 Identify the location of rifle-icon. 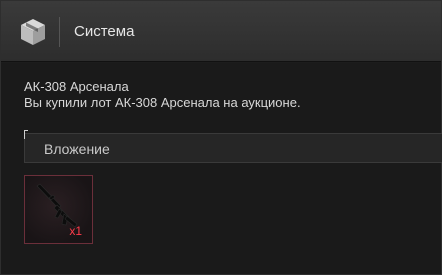
(58, 205).